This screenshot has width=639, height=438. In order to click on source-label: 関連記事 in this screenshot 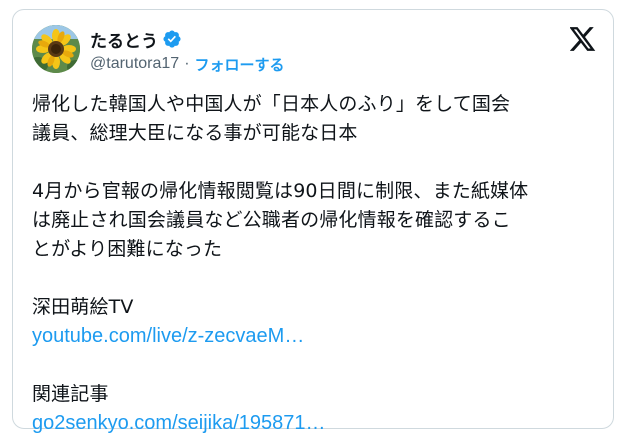, I will do `click(70, 394)`.